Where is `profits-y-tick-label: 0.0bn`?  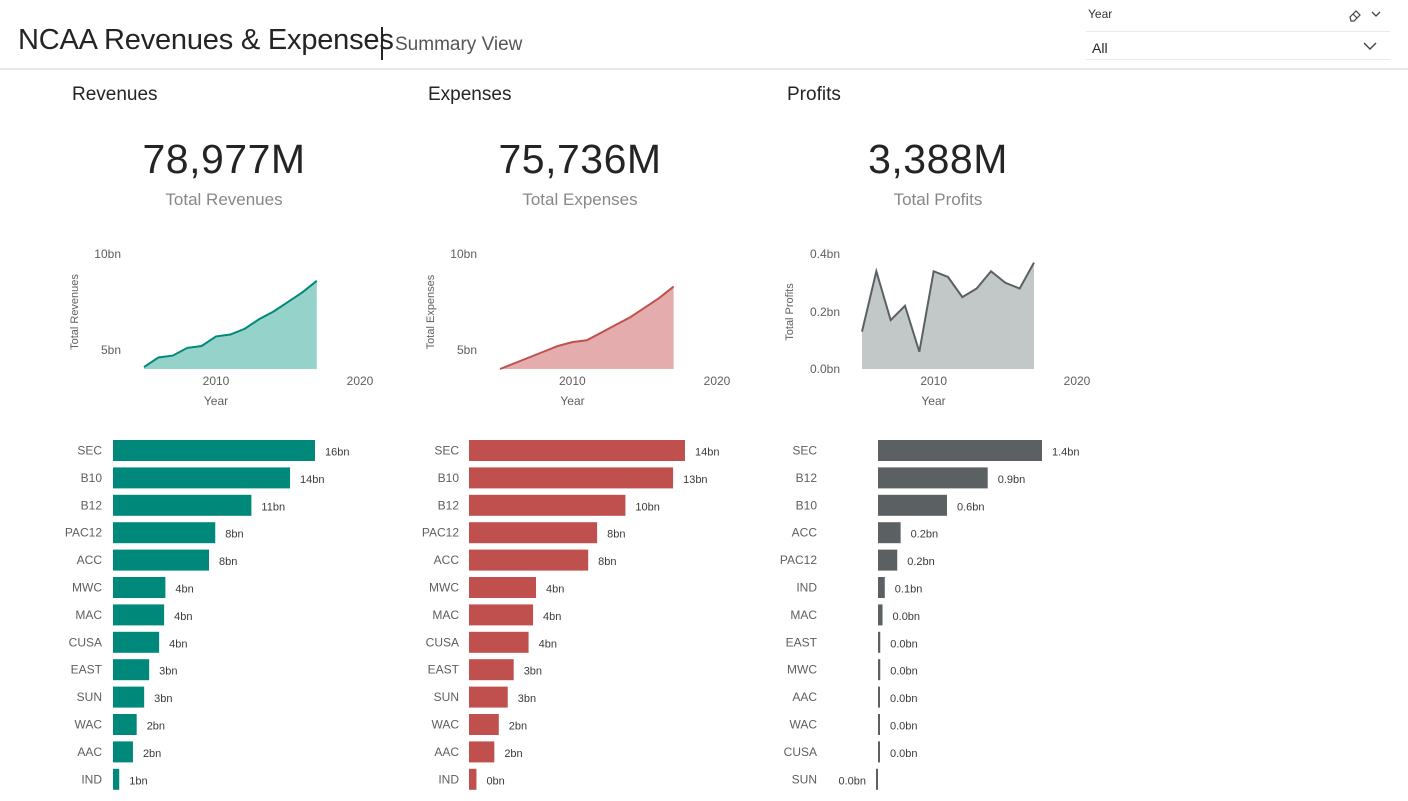 profits-y-tick-label: 0.0bn is located at coordinates (825, 369).